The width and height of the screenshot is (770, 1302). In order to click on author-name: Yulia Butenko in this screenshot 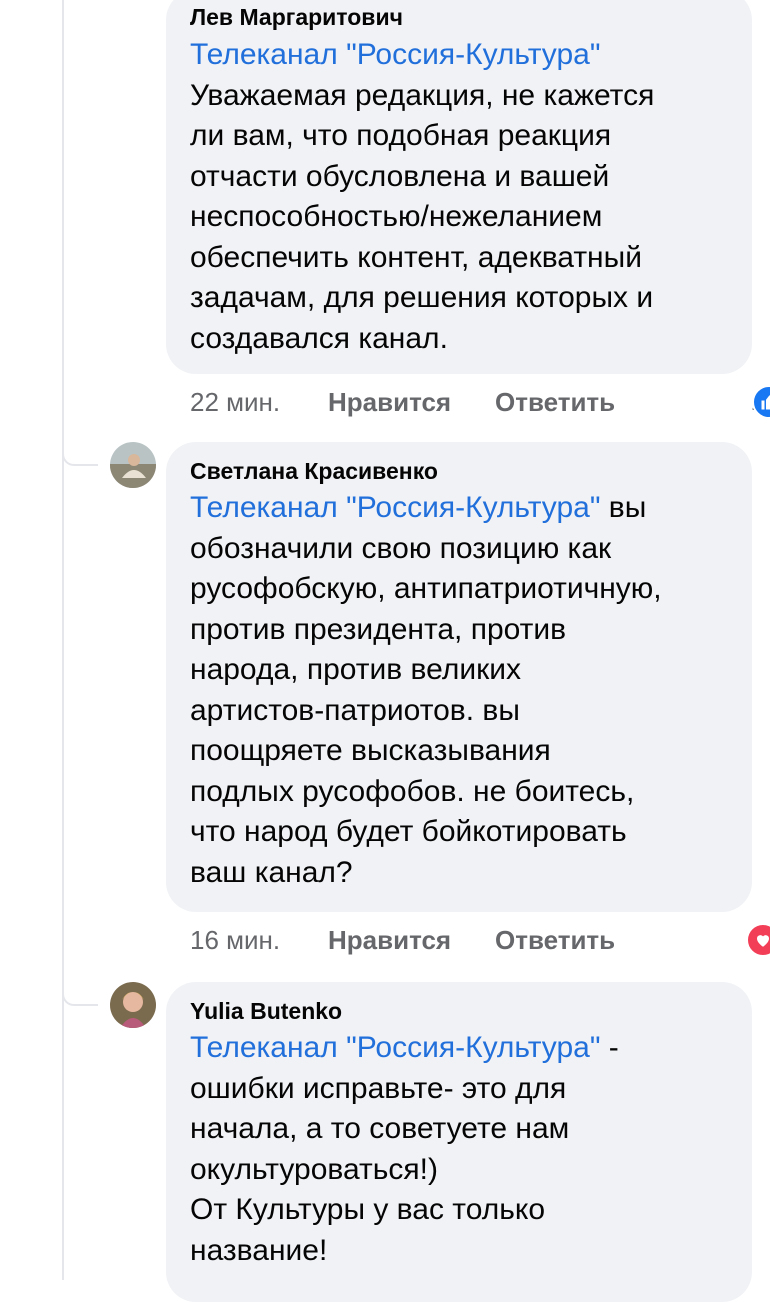, I will do `click(459, 1011)`.